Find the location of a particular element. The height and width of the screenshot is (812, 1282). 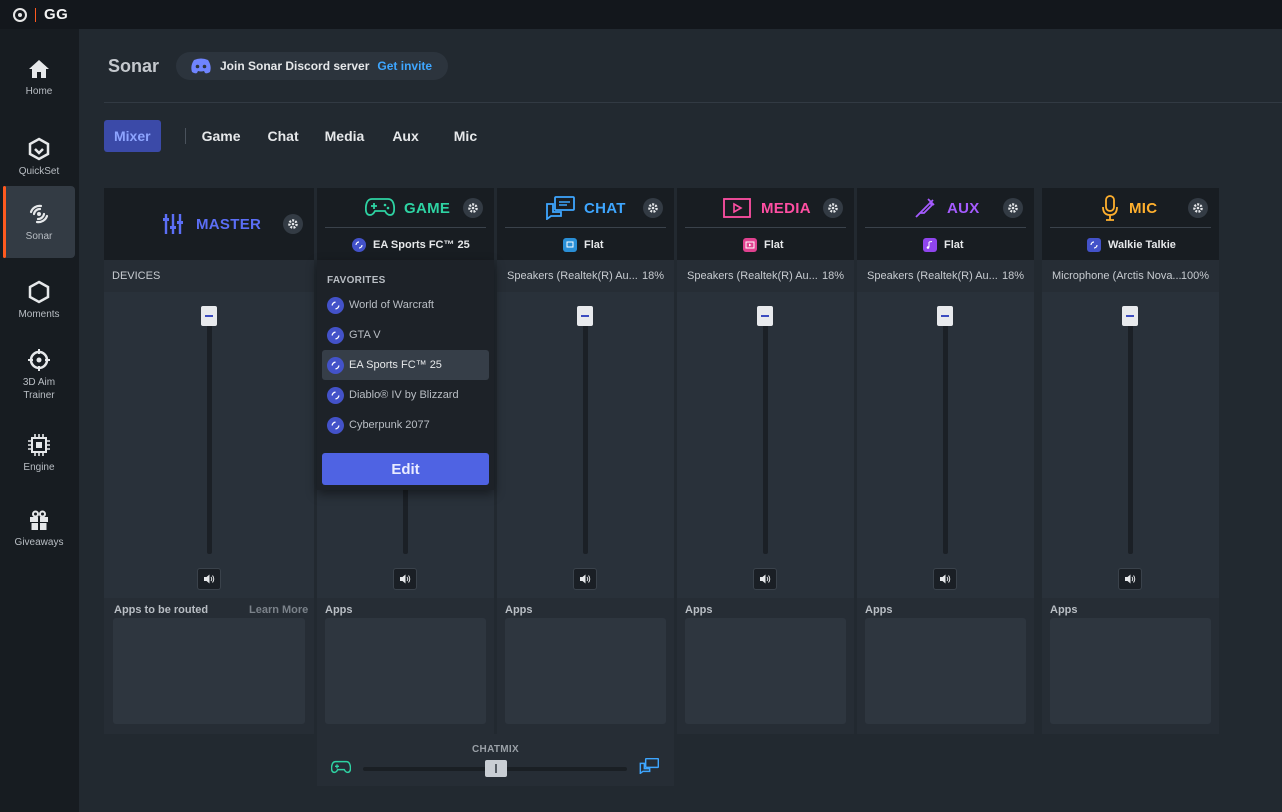

sidebar-item-moments: Moments is located at coordinates (39, 300).